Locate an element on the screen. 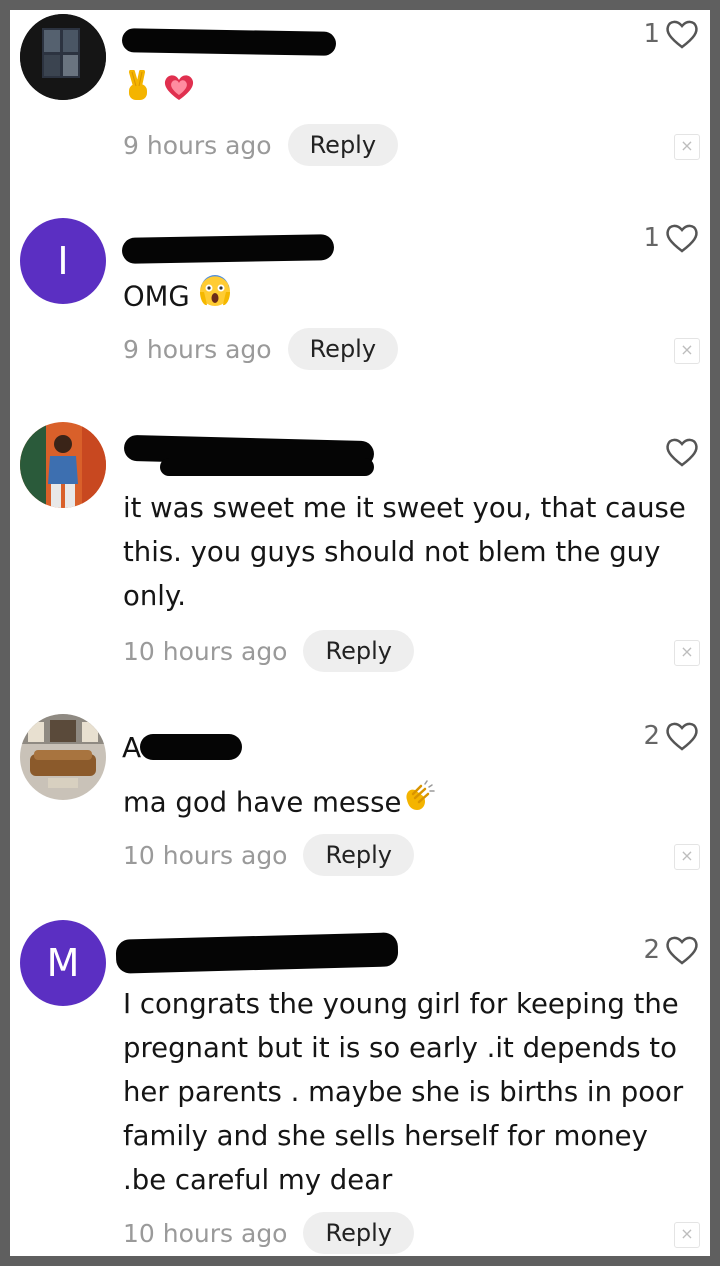 This screenshot has width=720, height=1266. avatar: I is located at coordinates (63, 261).